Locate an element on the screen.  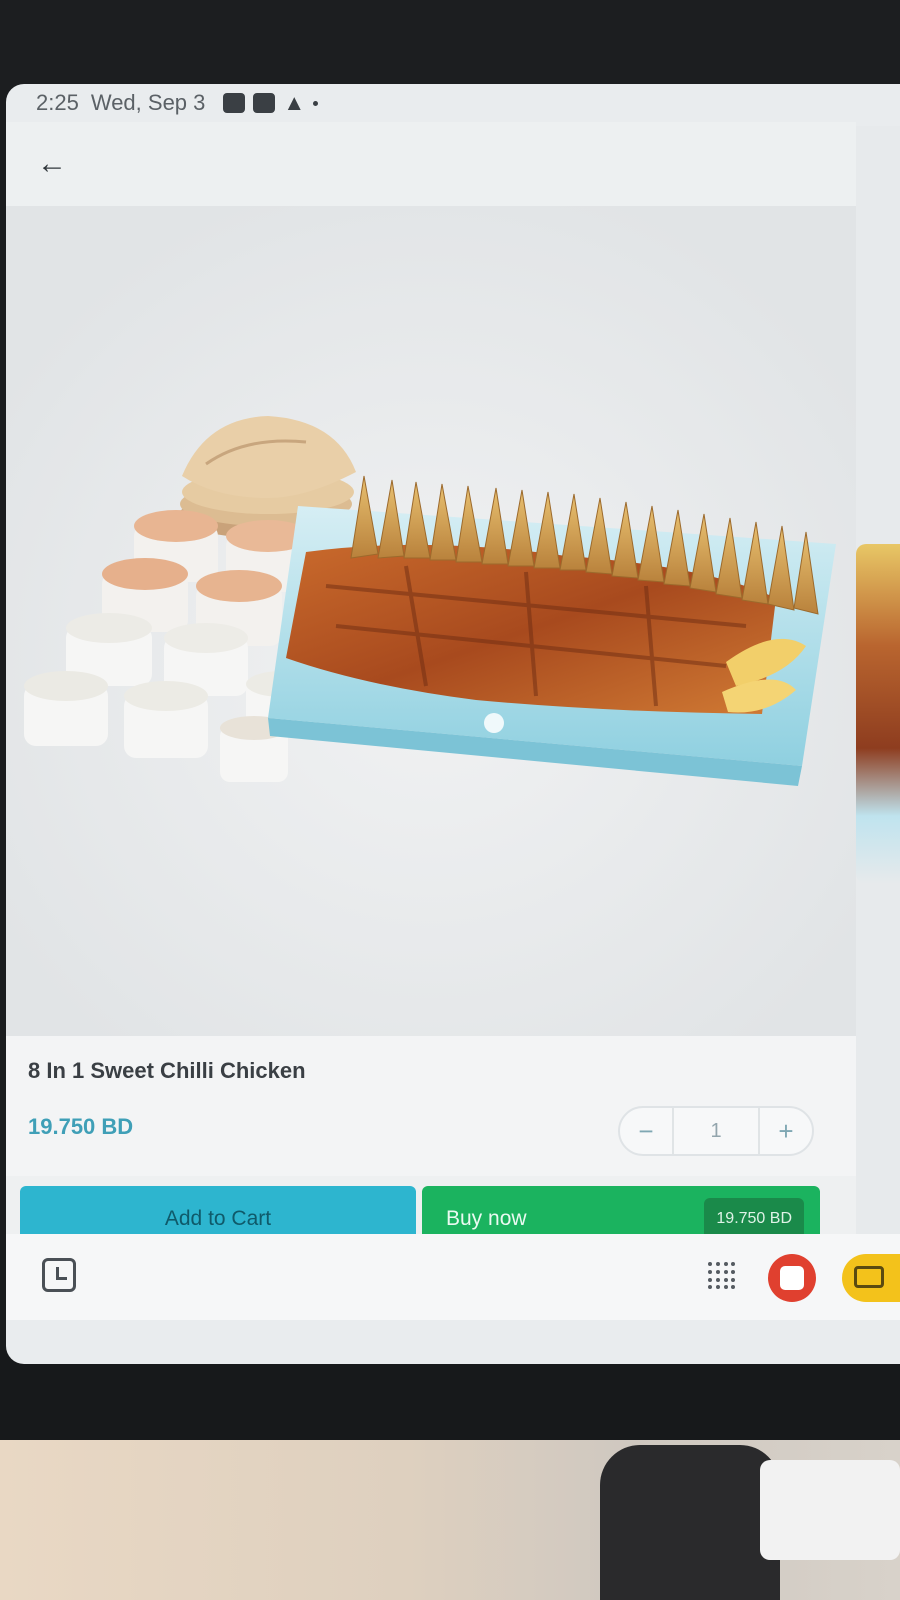
next-product-image-peek is located at coordinates (878, 714).